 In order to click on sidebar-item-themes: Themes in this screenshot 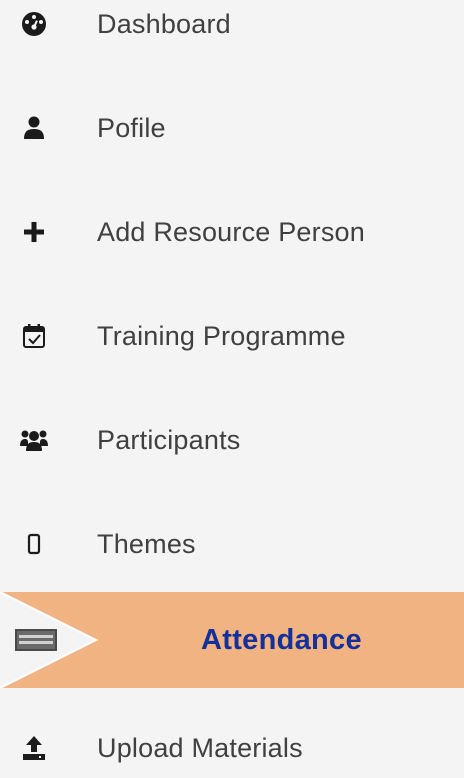, I will do `click(232, 544)`.